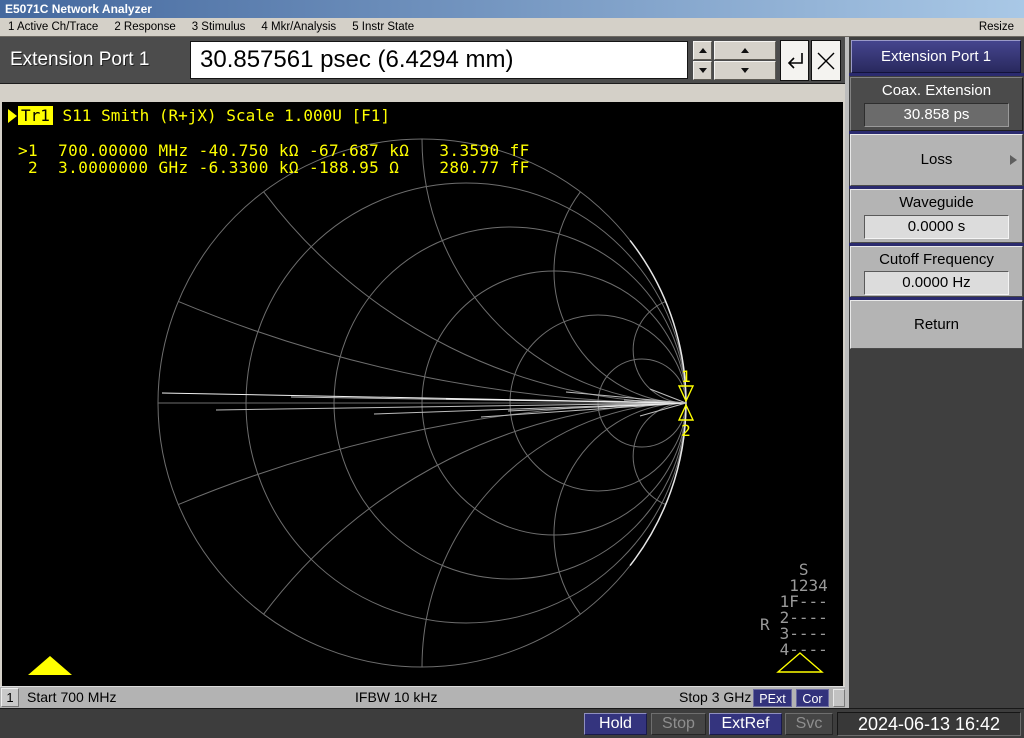 The height and width of the screenshot is (738, 1024). What do you see at coordinates (53, 27) in the screenshot?
I see `menu-active-ch-trace: 1 Active Ch/Trace` at bounding box center [53, 27].